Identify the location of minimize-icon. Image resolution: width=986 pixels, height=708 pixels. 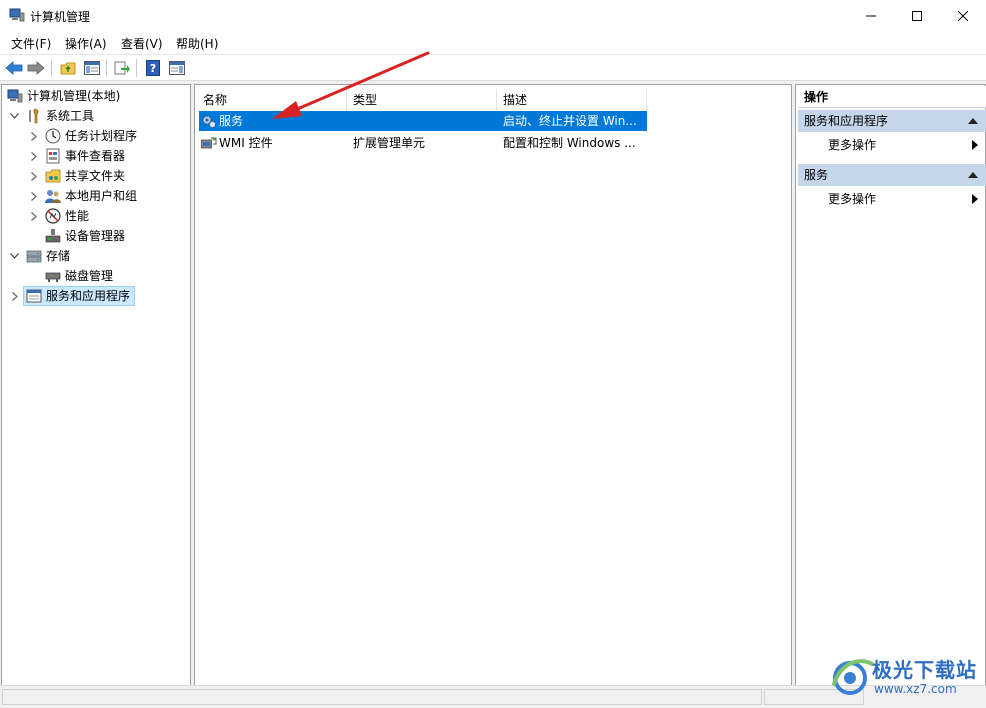
(871, 15).